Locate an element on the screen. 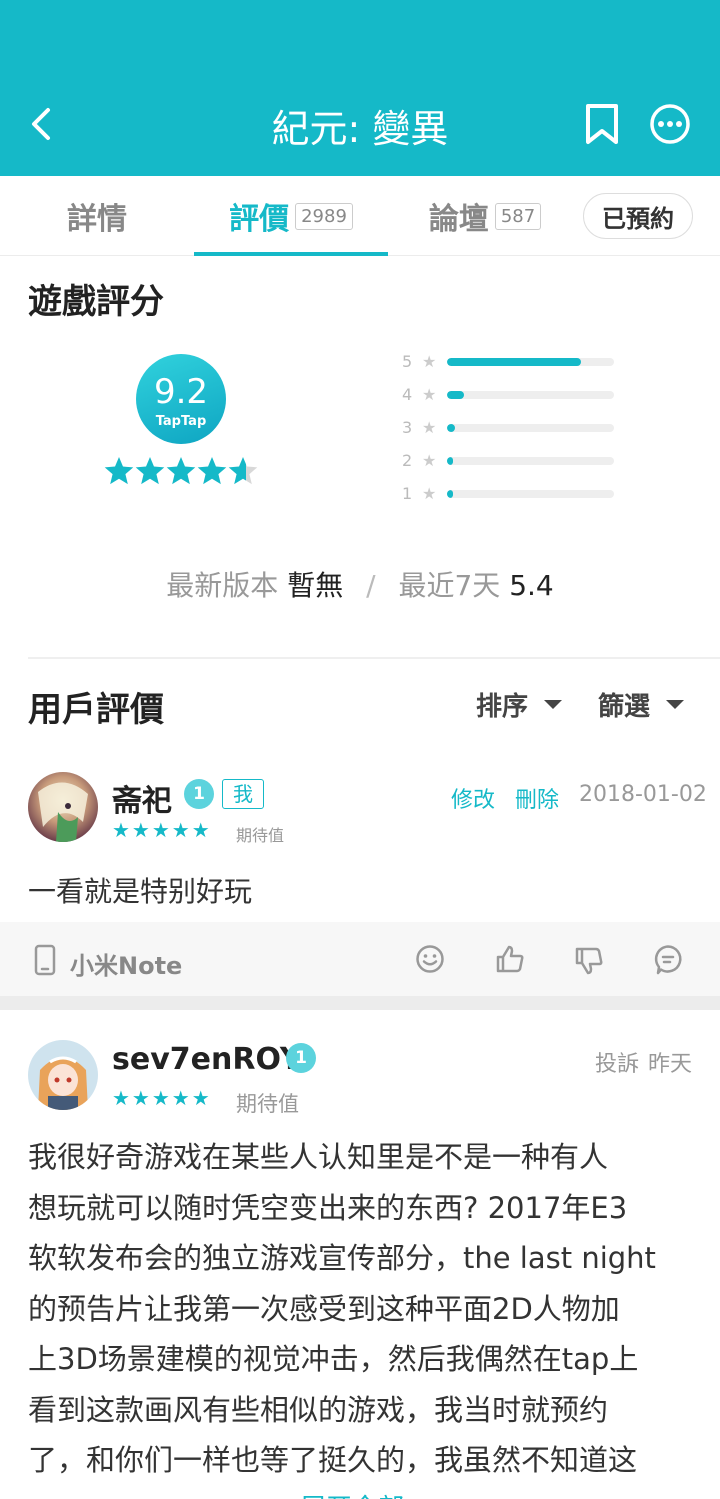 The height and width of the screenshot is (1499, 720). game-rating-title: 遊戲評分 is located at coordinates (96, 302).